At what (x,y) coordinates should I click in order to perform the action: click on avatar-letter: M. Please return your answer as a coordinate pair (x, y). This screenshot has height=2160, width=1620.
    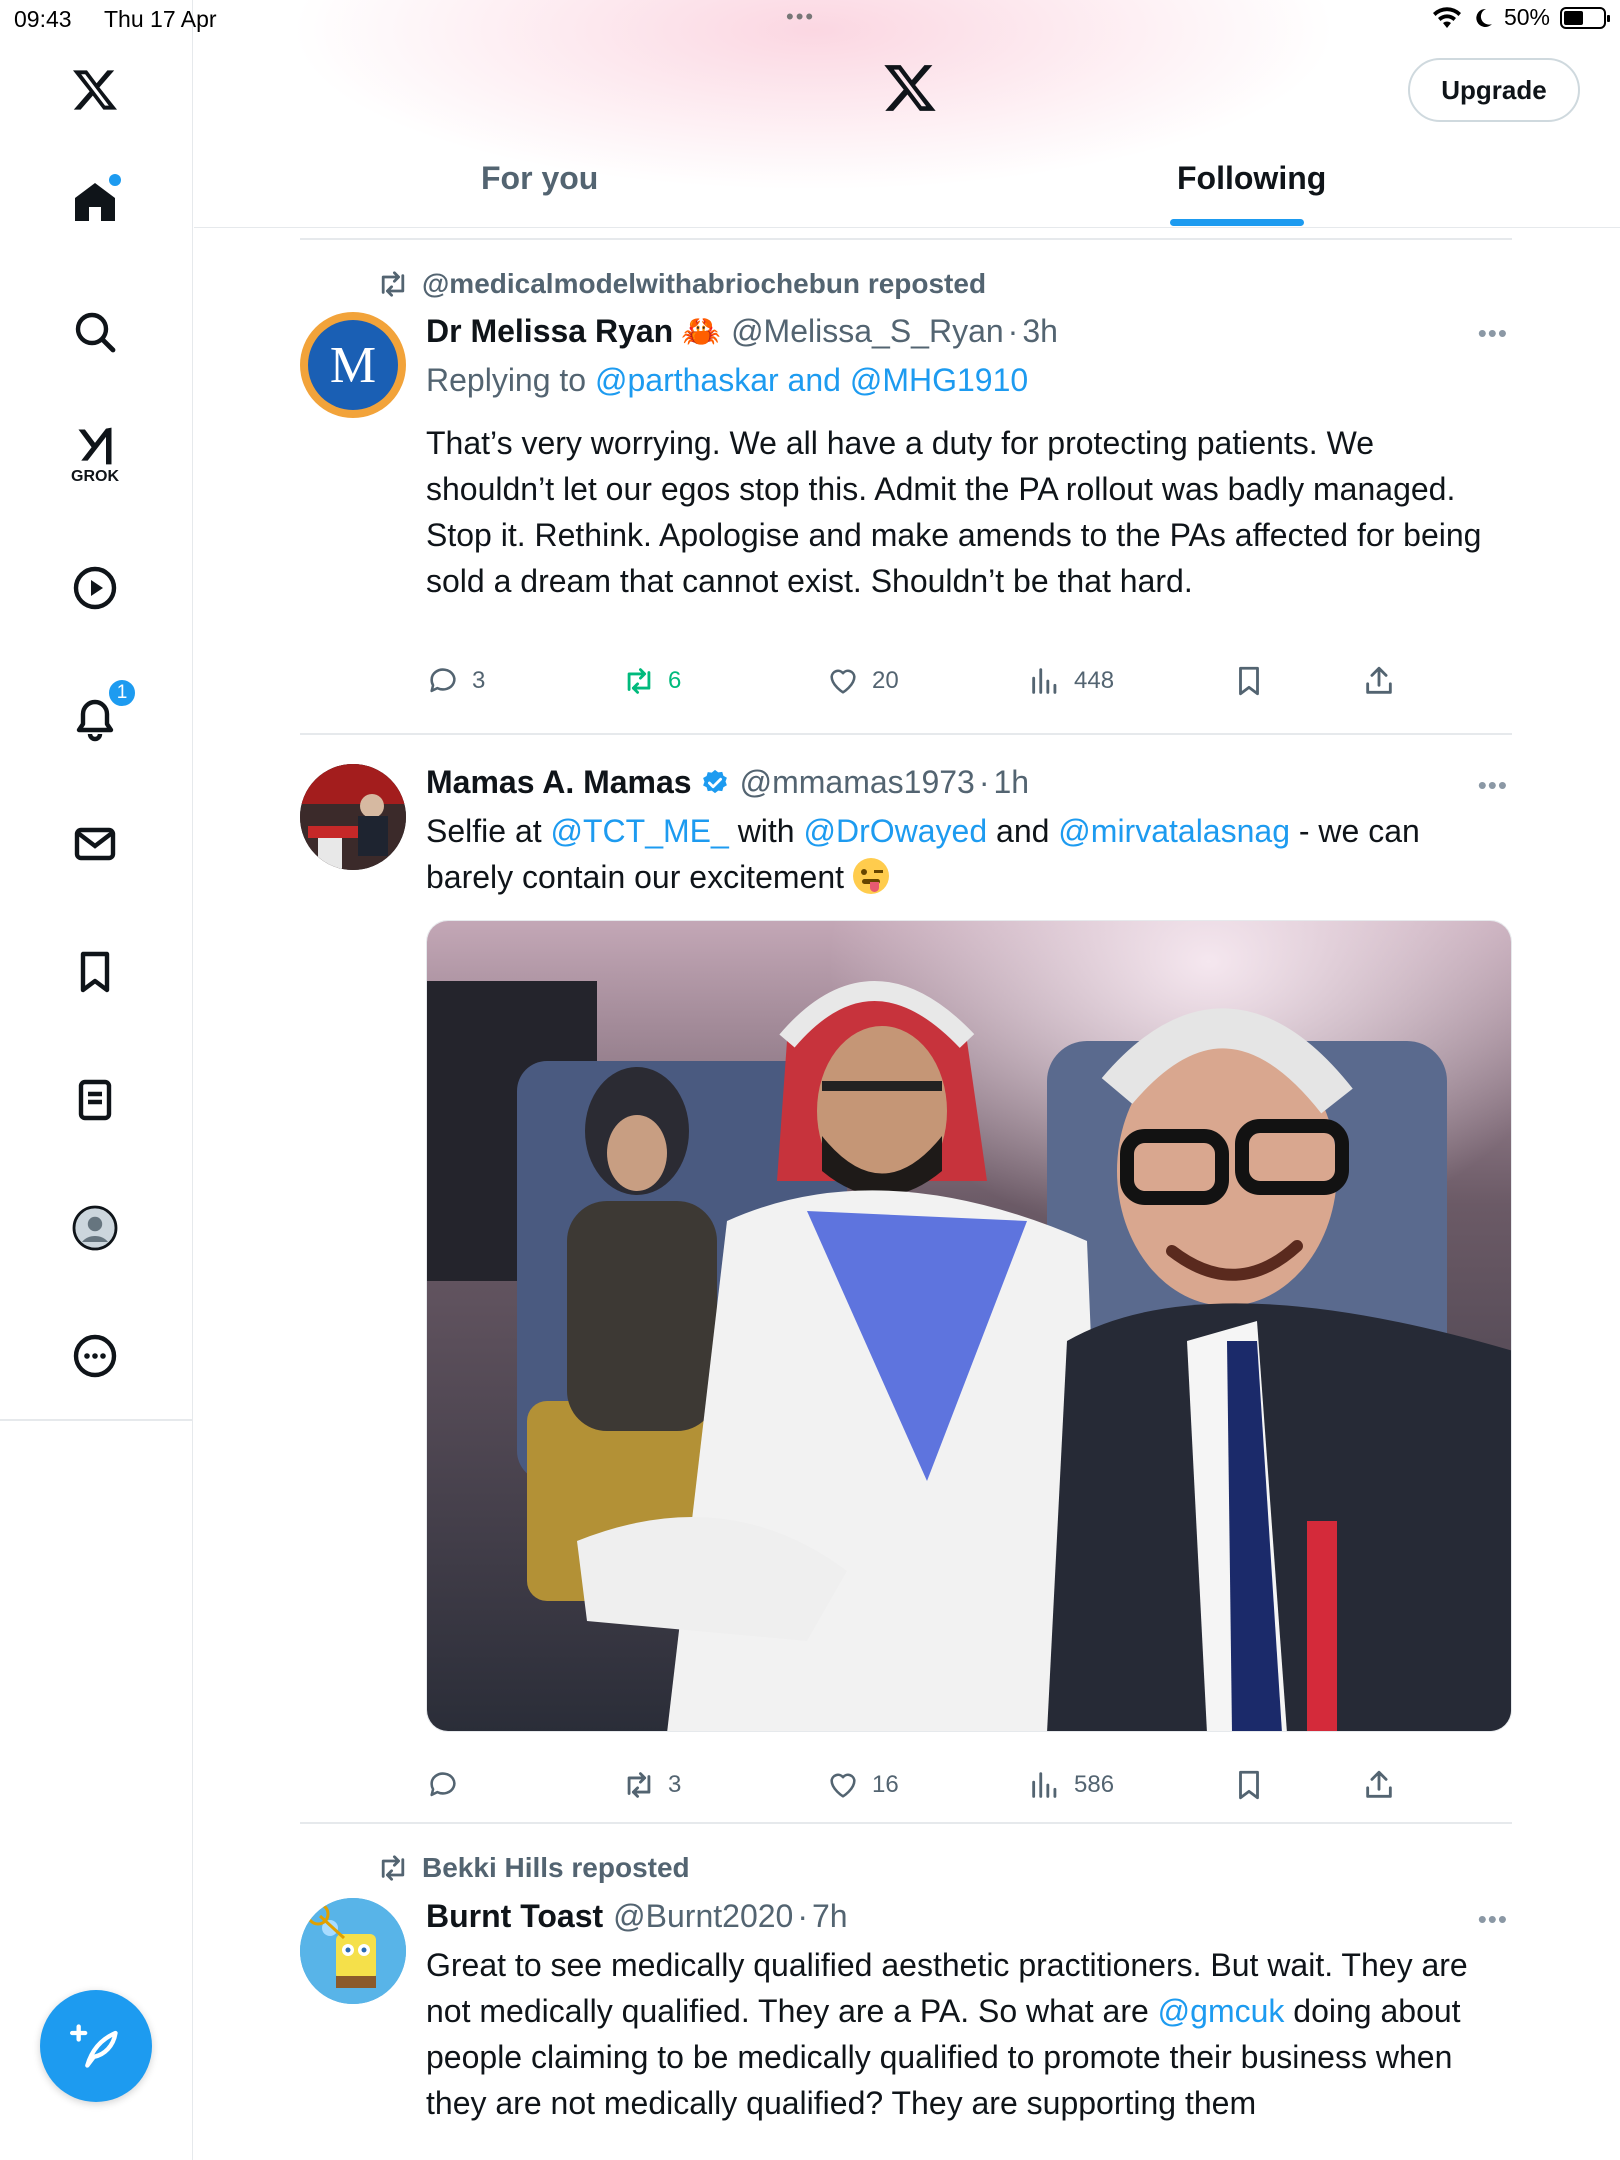
    Looking at the image, I should click on (353, 365).